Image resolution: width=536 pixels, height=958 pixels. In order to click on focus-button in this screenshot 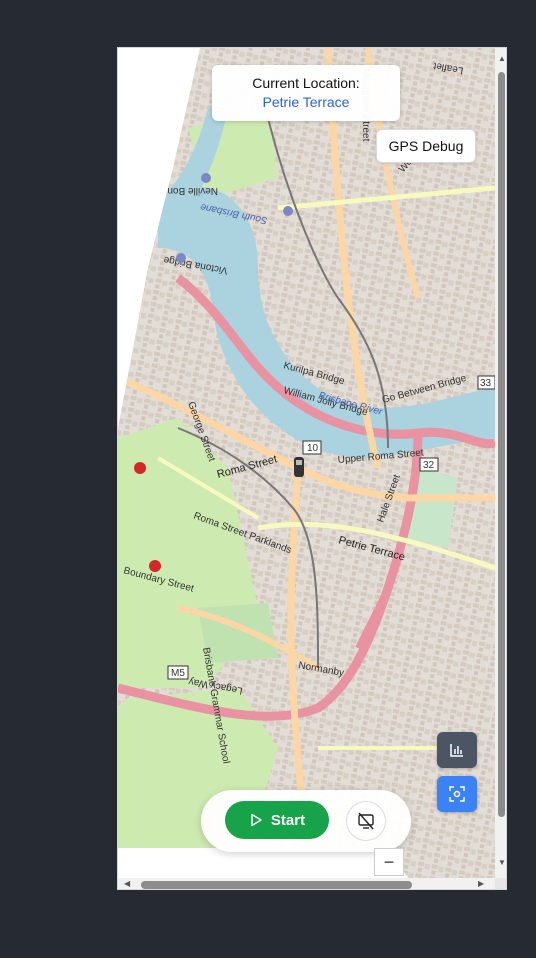, I will do `click(457, 794)`.